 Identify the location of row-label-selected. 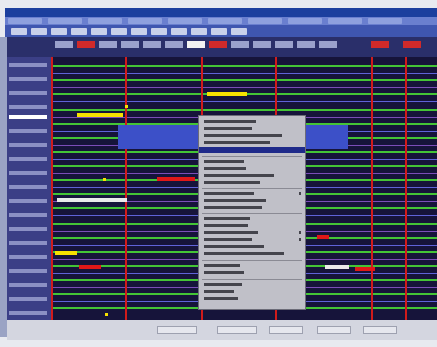
(28, 117).